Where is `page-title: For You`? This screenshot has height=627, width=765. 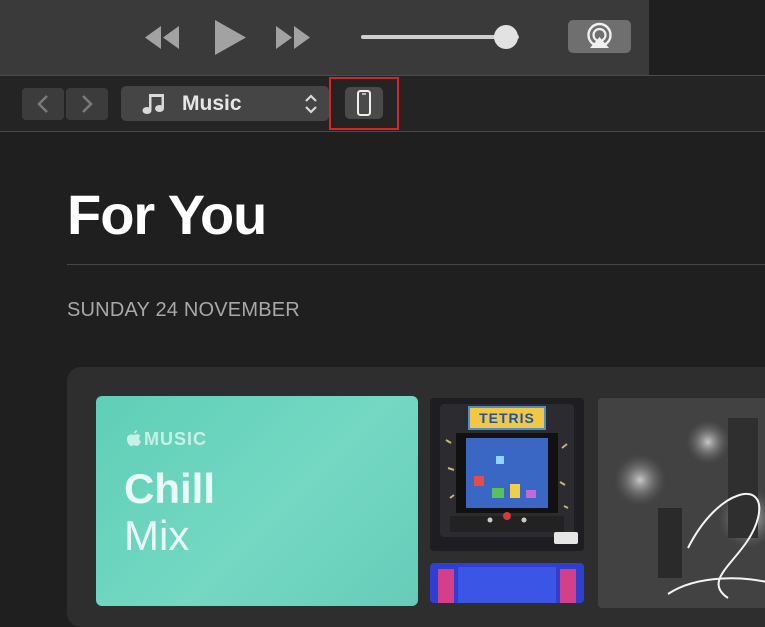
page-title: For You is located at coordinates (167, 214).